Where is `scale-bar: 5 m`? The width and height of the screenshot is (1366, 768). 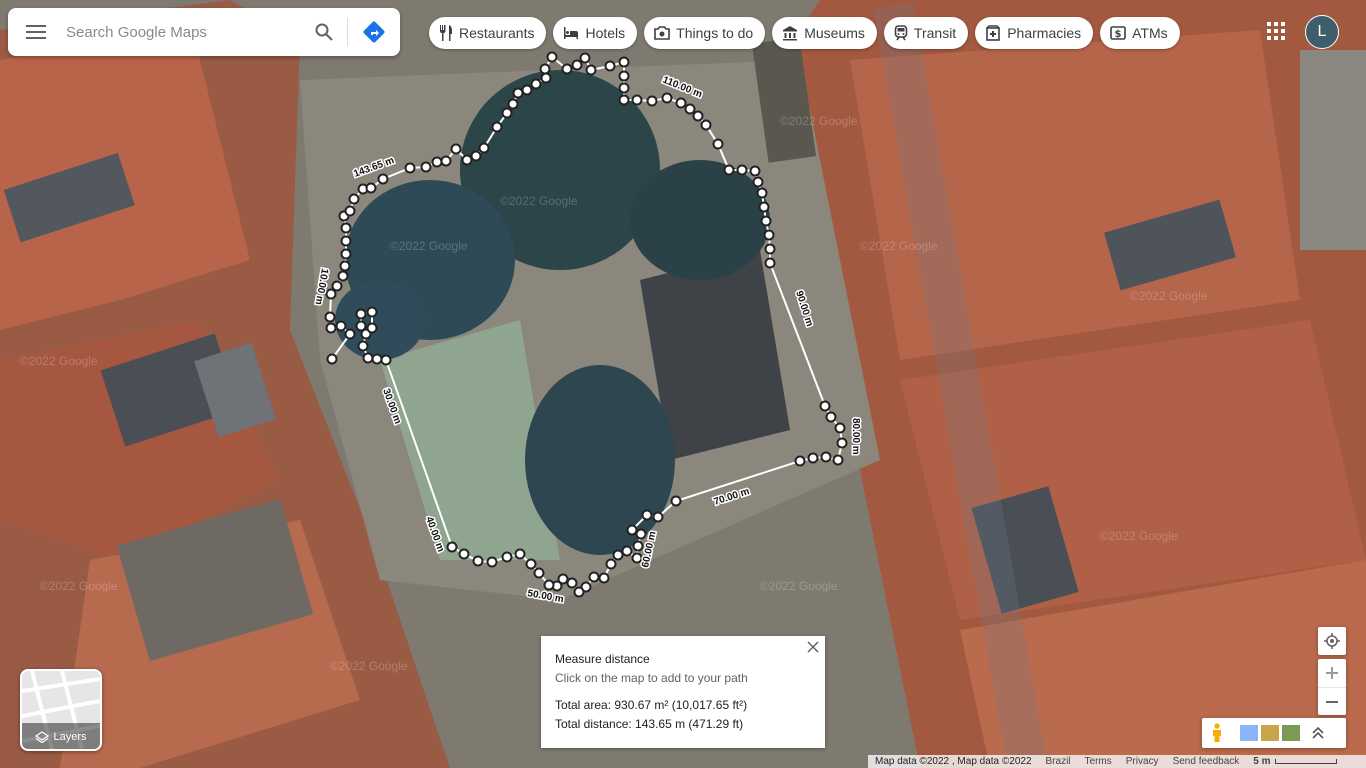
scale-bar: 5 m is located at coordinates (1294, 761).